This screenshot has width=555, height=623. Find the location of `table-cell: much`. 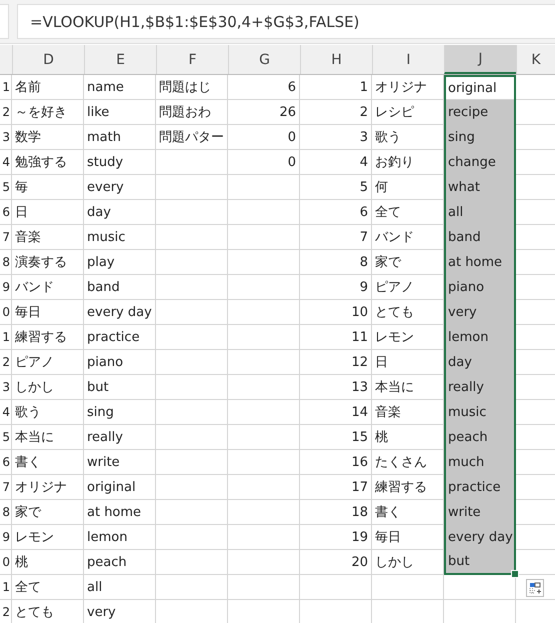

table-cell: much is located at coordinates (480, 462).